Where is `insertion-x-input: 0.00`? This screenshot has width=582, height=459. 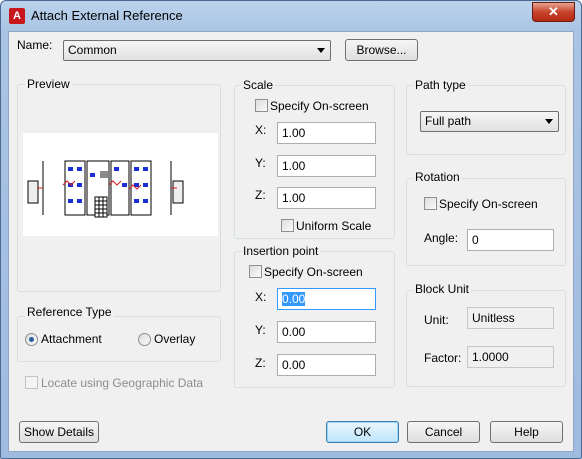
insertion-x-input: 0.00 is located at coordinates (326, 299).